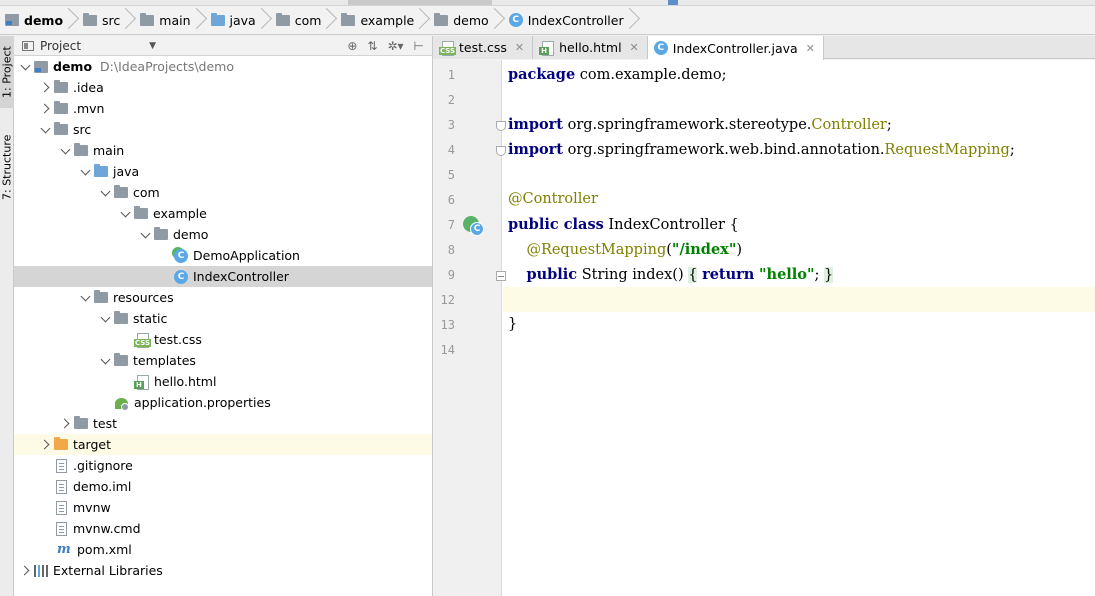 The height and width of the screenshot is (596, 1095). I want to click on tree-node: target, so click(223, 444).